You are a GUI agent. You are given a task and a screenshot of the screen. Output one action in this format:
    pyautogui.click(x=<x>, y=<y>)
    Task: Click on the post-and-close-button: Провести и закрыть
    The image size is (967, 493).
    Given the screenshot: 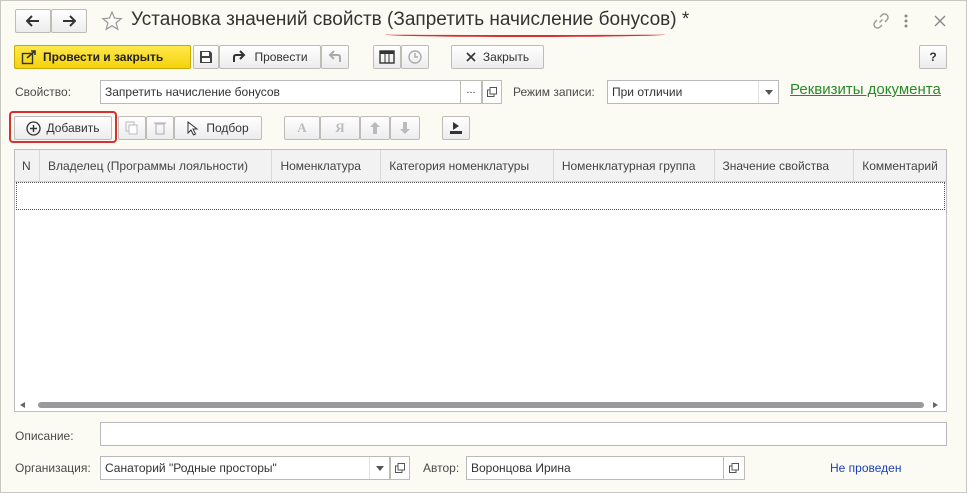 What is the action you would take?
    pyautogui.click(x=102, y=57)
    